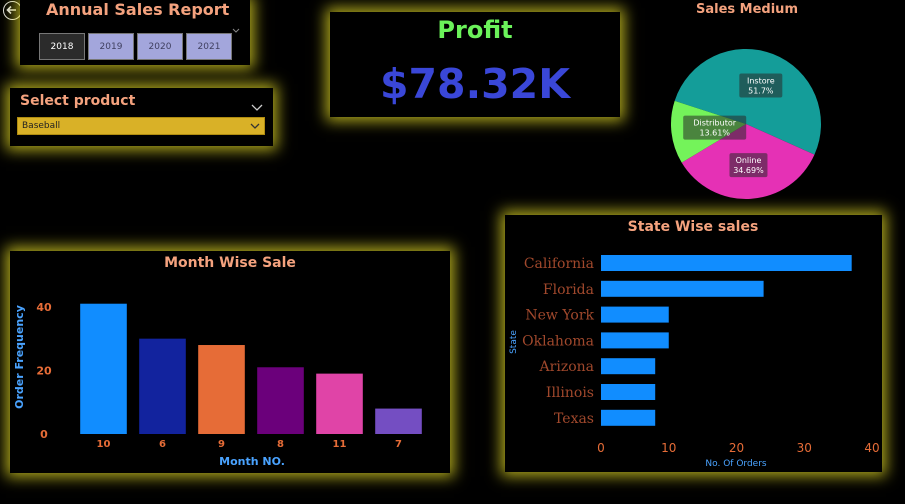 This screenshot has width=905, height=504. I want to click on state-x-tick: 40, so click(871, 448).